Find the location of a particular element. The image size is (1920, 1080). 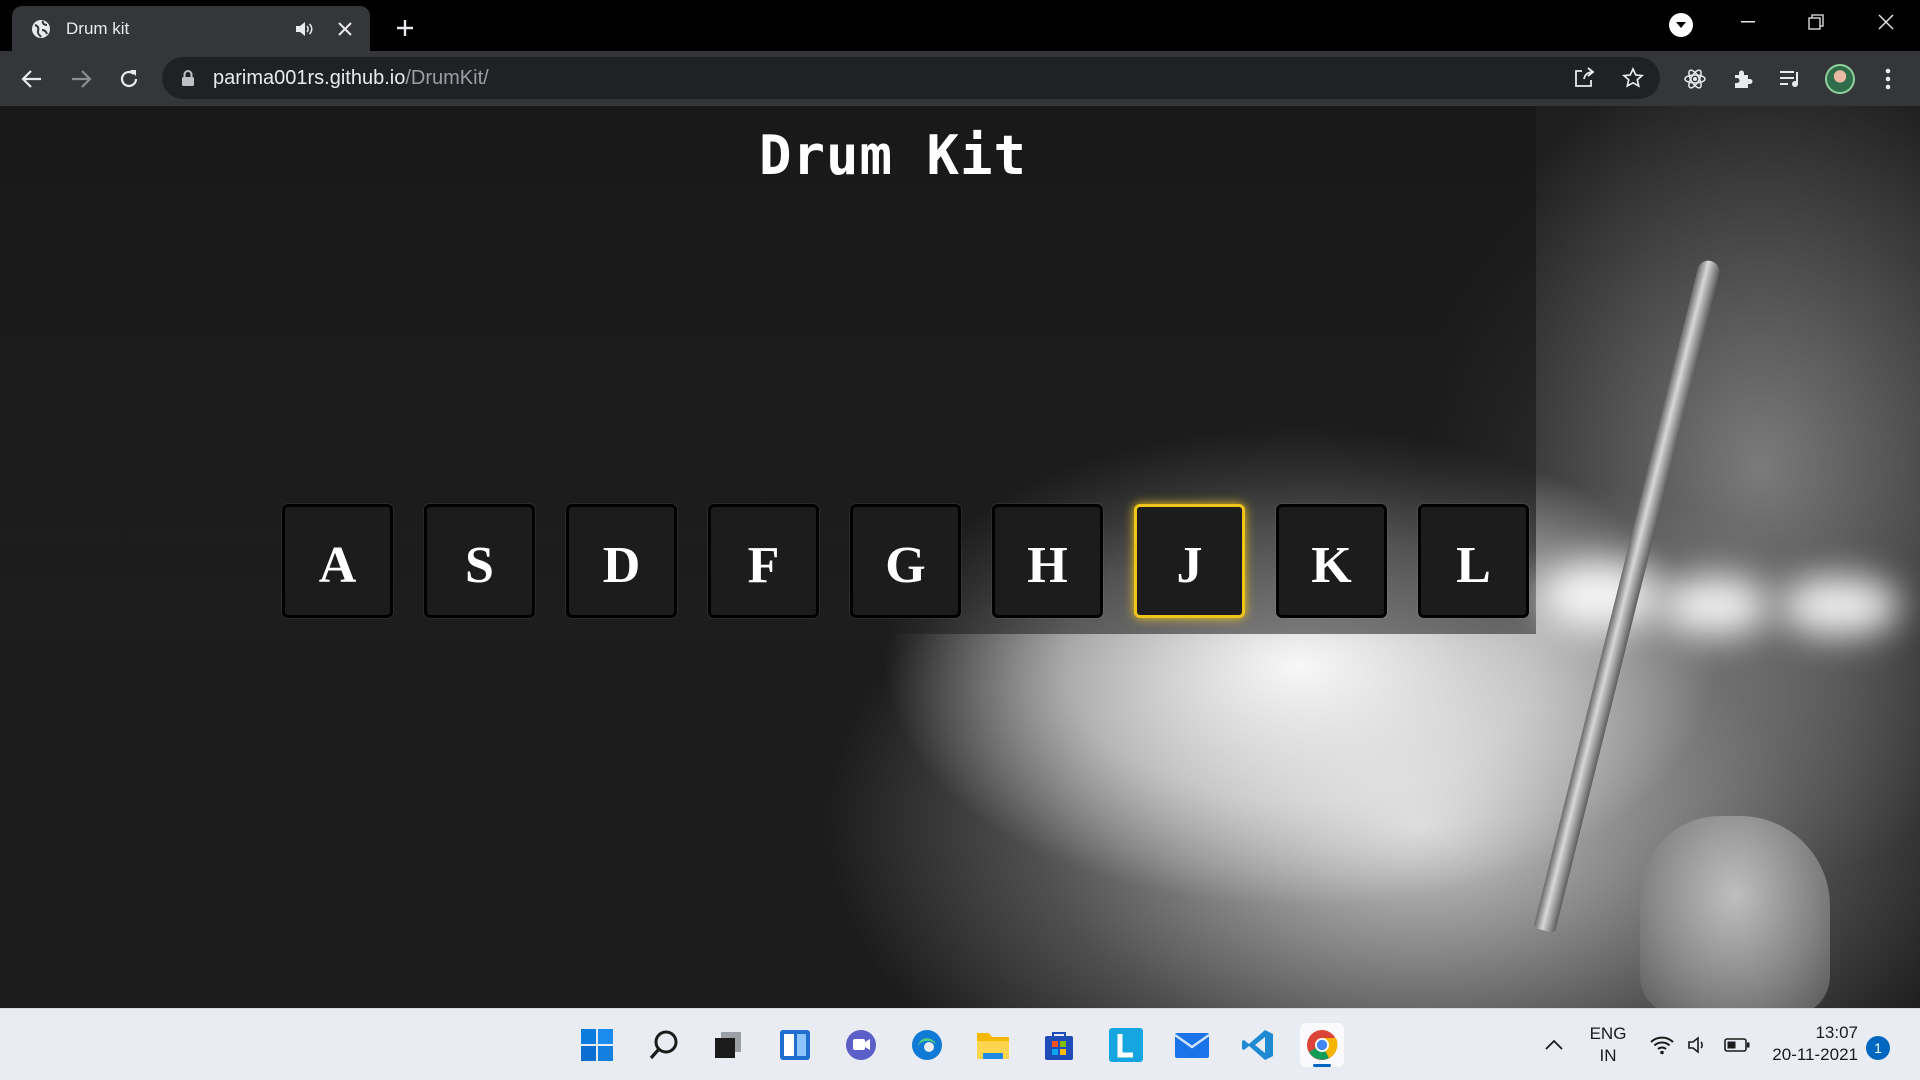

vscode-icon is located at coordinates (1258, 1045).